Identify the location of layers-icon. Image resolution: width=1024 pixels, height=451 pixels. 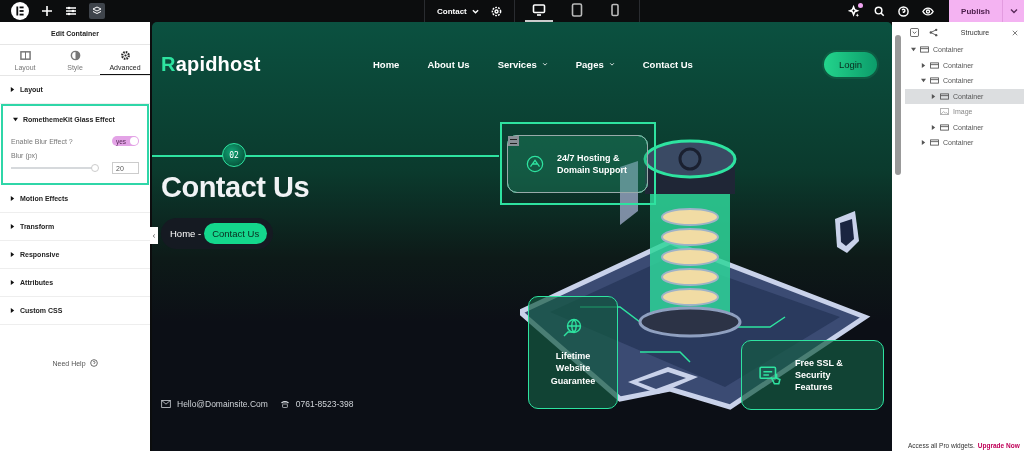
(97, 11).